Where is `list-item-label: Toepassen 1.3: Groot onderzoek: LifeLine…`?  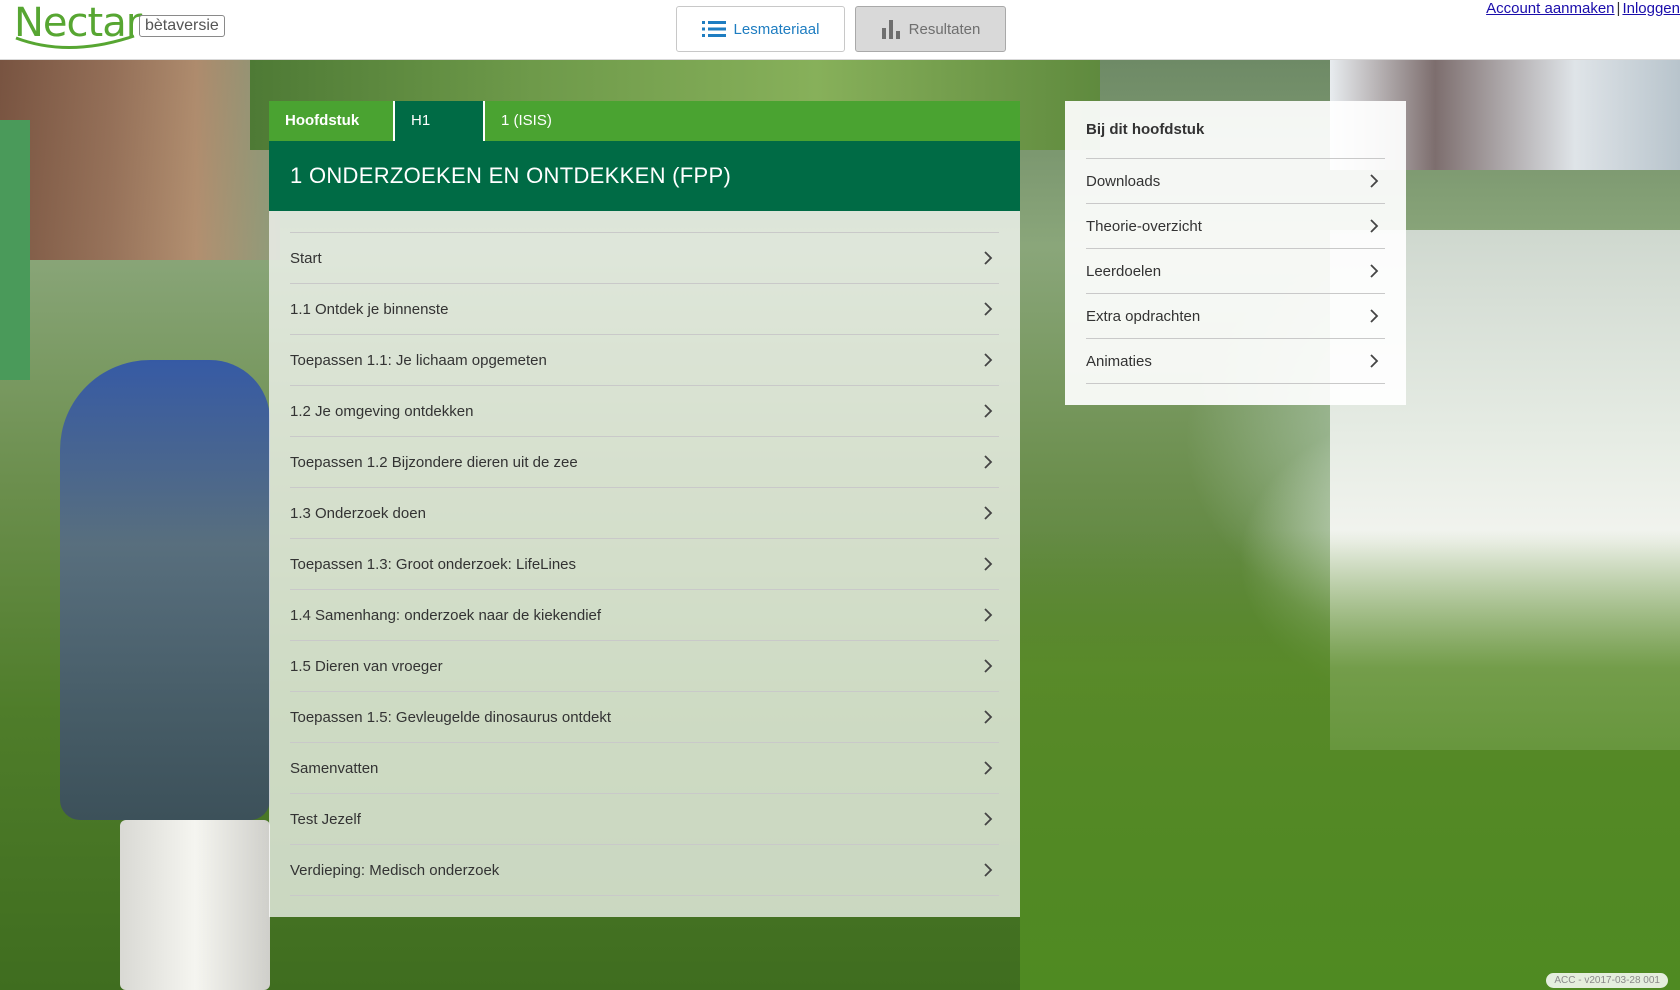 list-item-label: Toepassen 1.3: Groot onderzoek: LifeLine… is located at coordinates (433, 564).